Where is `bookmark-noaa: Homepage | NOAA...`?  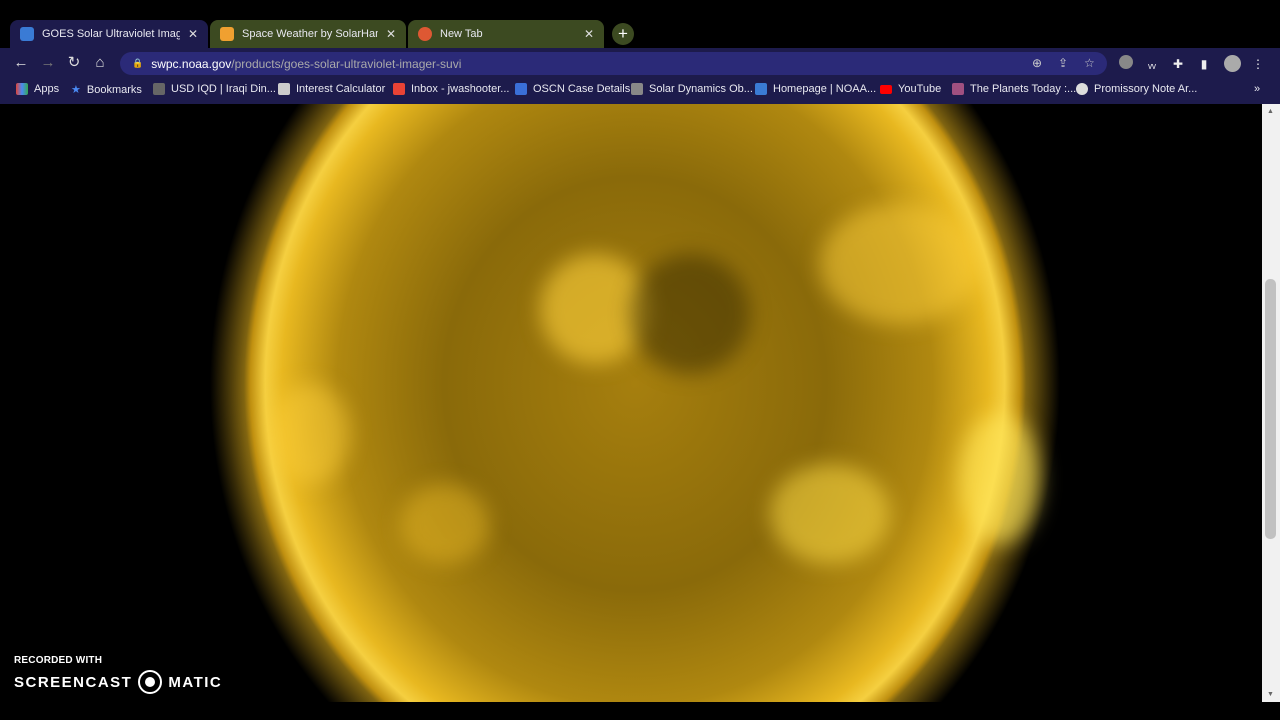
bookmark-noaa: Homepage | NOAA... is located at coordinates (815, 89).